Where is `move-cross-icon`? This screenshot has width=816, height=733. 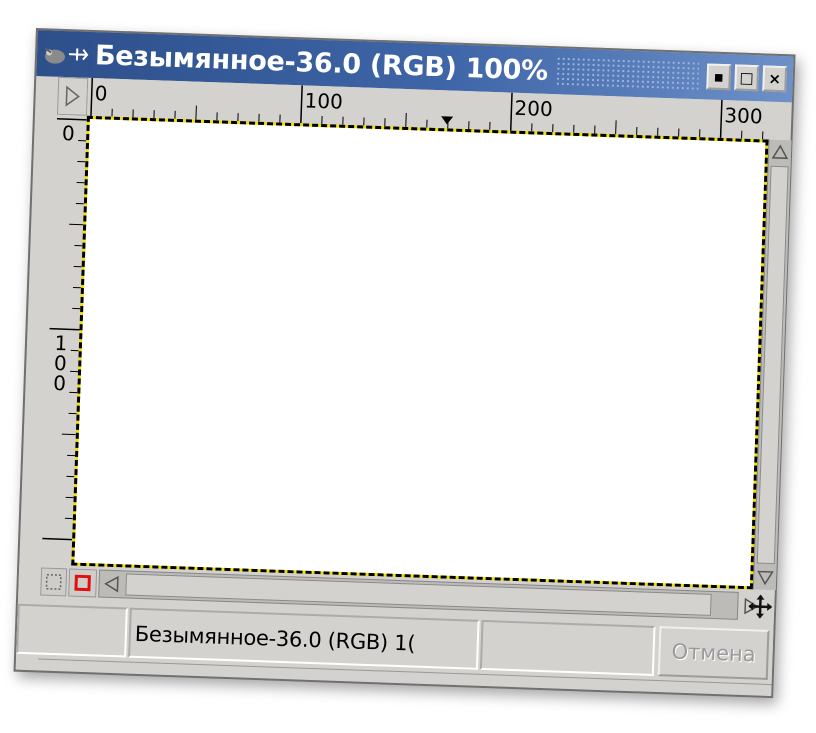 move-cross-icon is located at coordinates (760, 606).